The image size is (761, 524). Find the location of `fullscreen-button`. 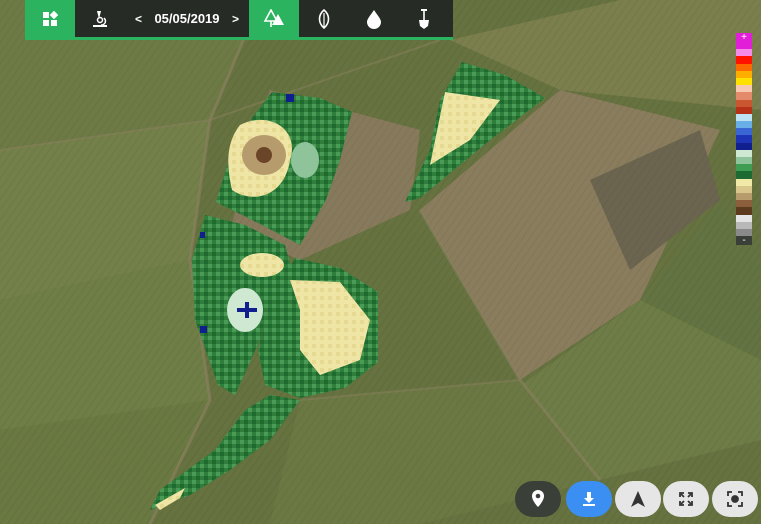

fullscreen-button is located at coordinates (686, 499).